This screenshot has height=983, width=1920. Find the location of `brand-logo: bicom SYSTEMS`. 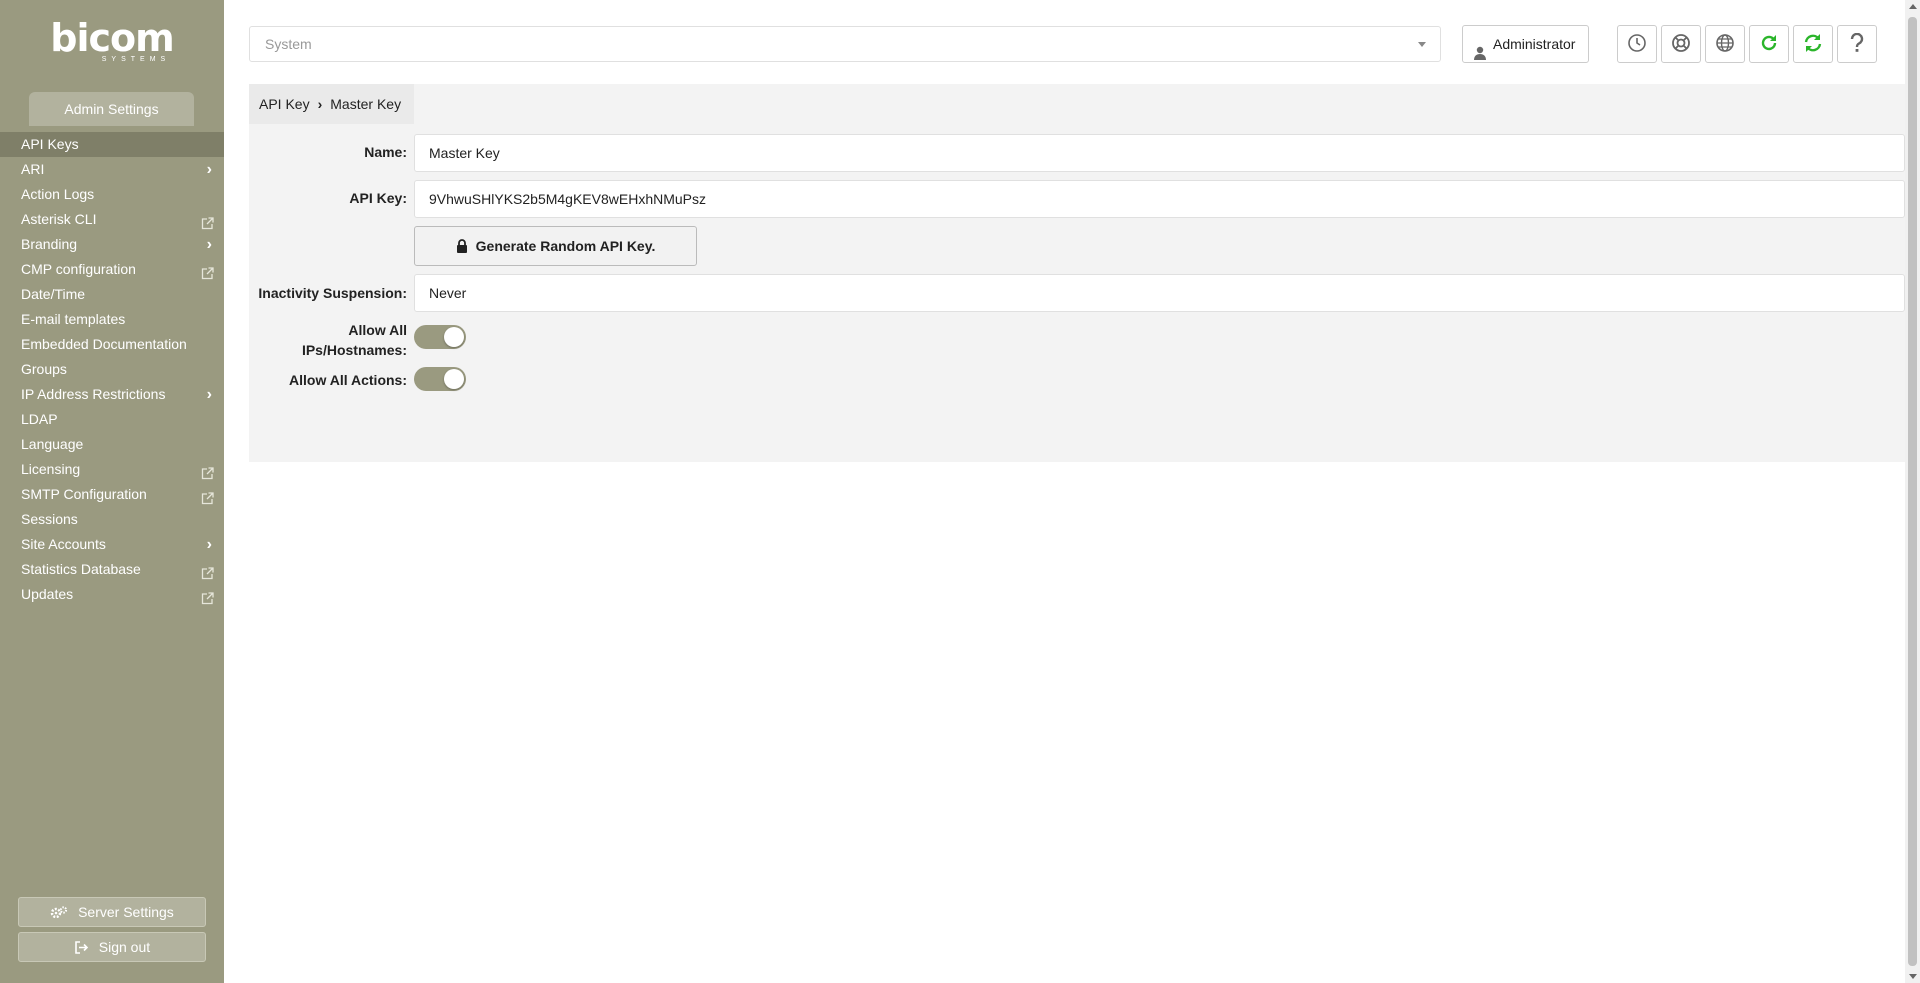

brand-logo: bicom SYSTEMS is located at coordinates (112, 40).